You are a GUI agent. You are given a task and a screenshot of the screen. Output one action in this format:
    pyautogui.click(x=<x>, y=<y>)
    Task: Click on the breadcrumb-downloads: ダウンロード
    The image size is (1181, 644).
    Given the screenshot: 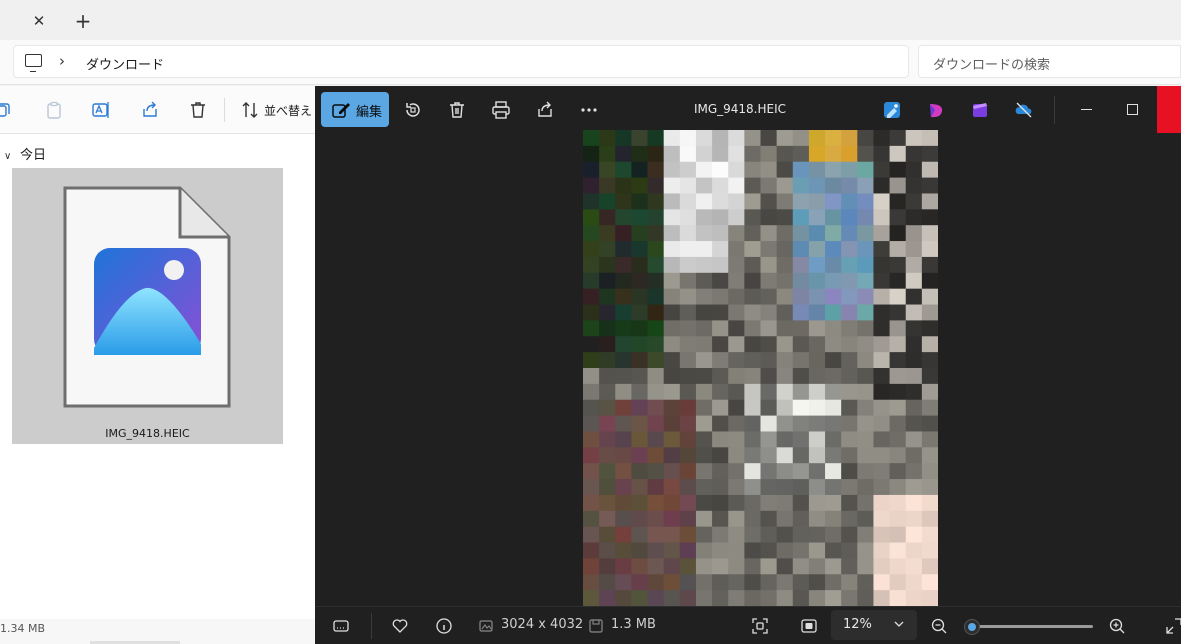 What is the action you would take?
    pyautogui.click(x=125, y=63)
    